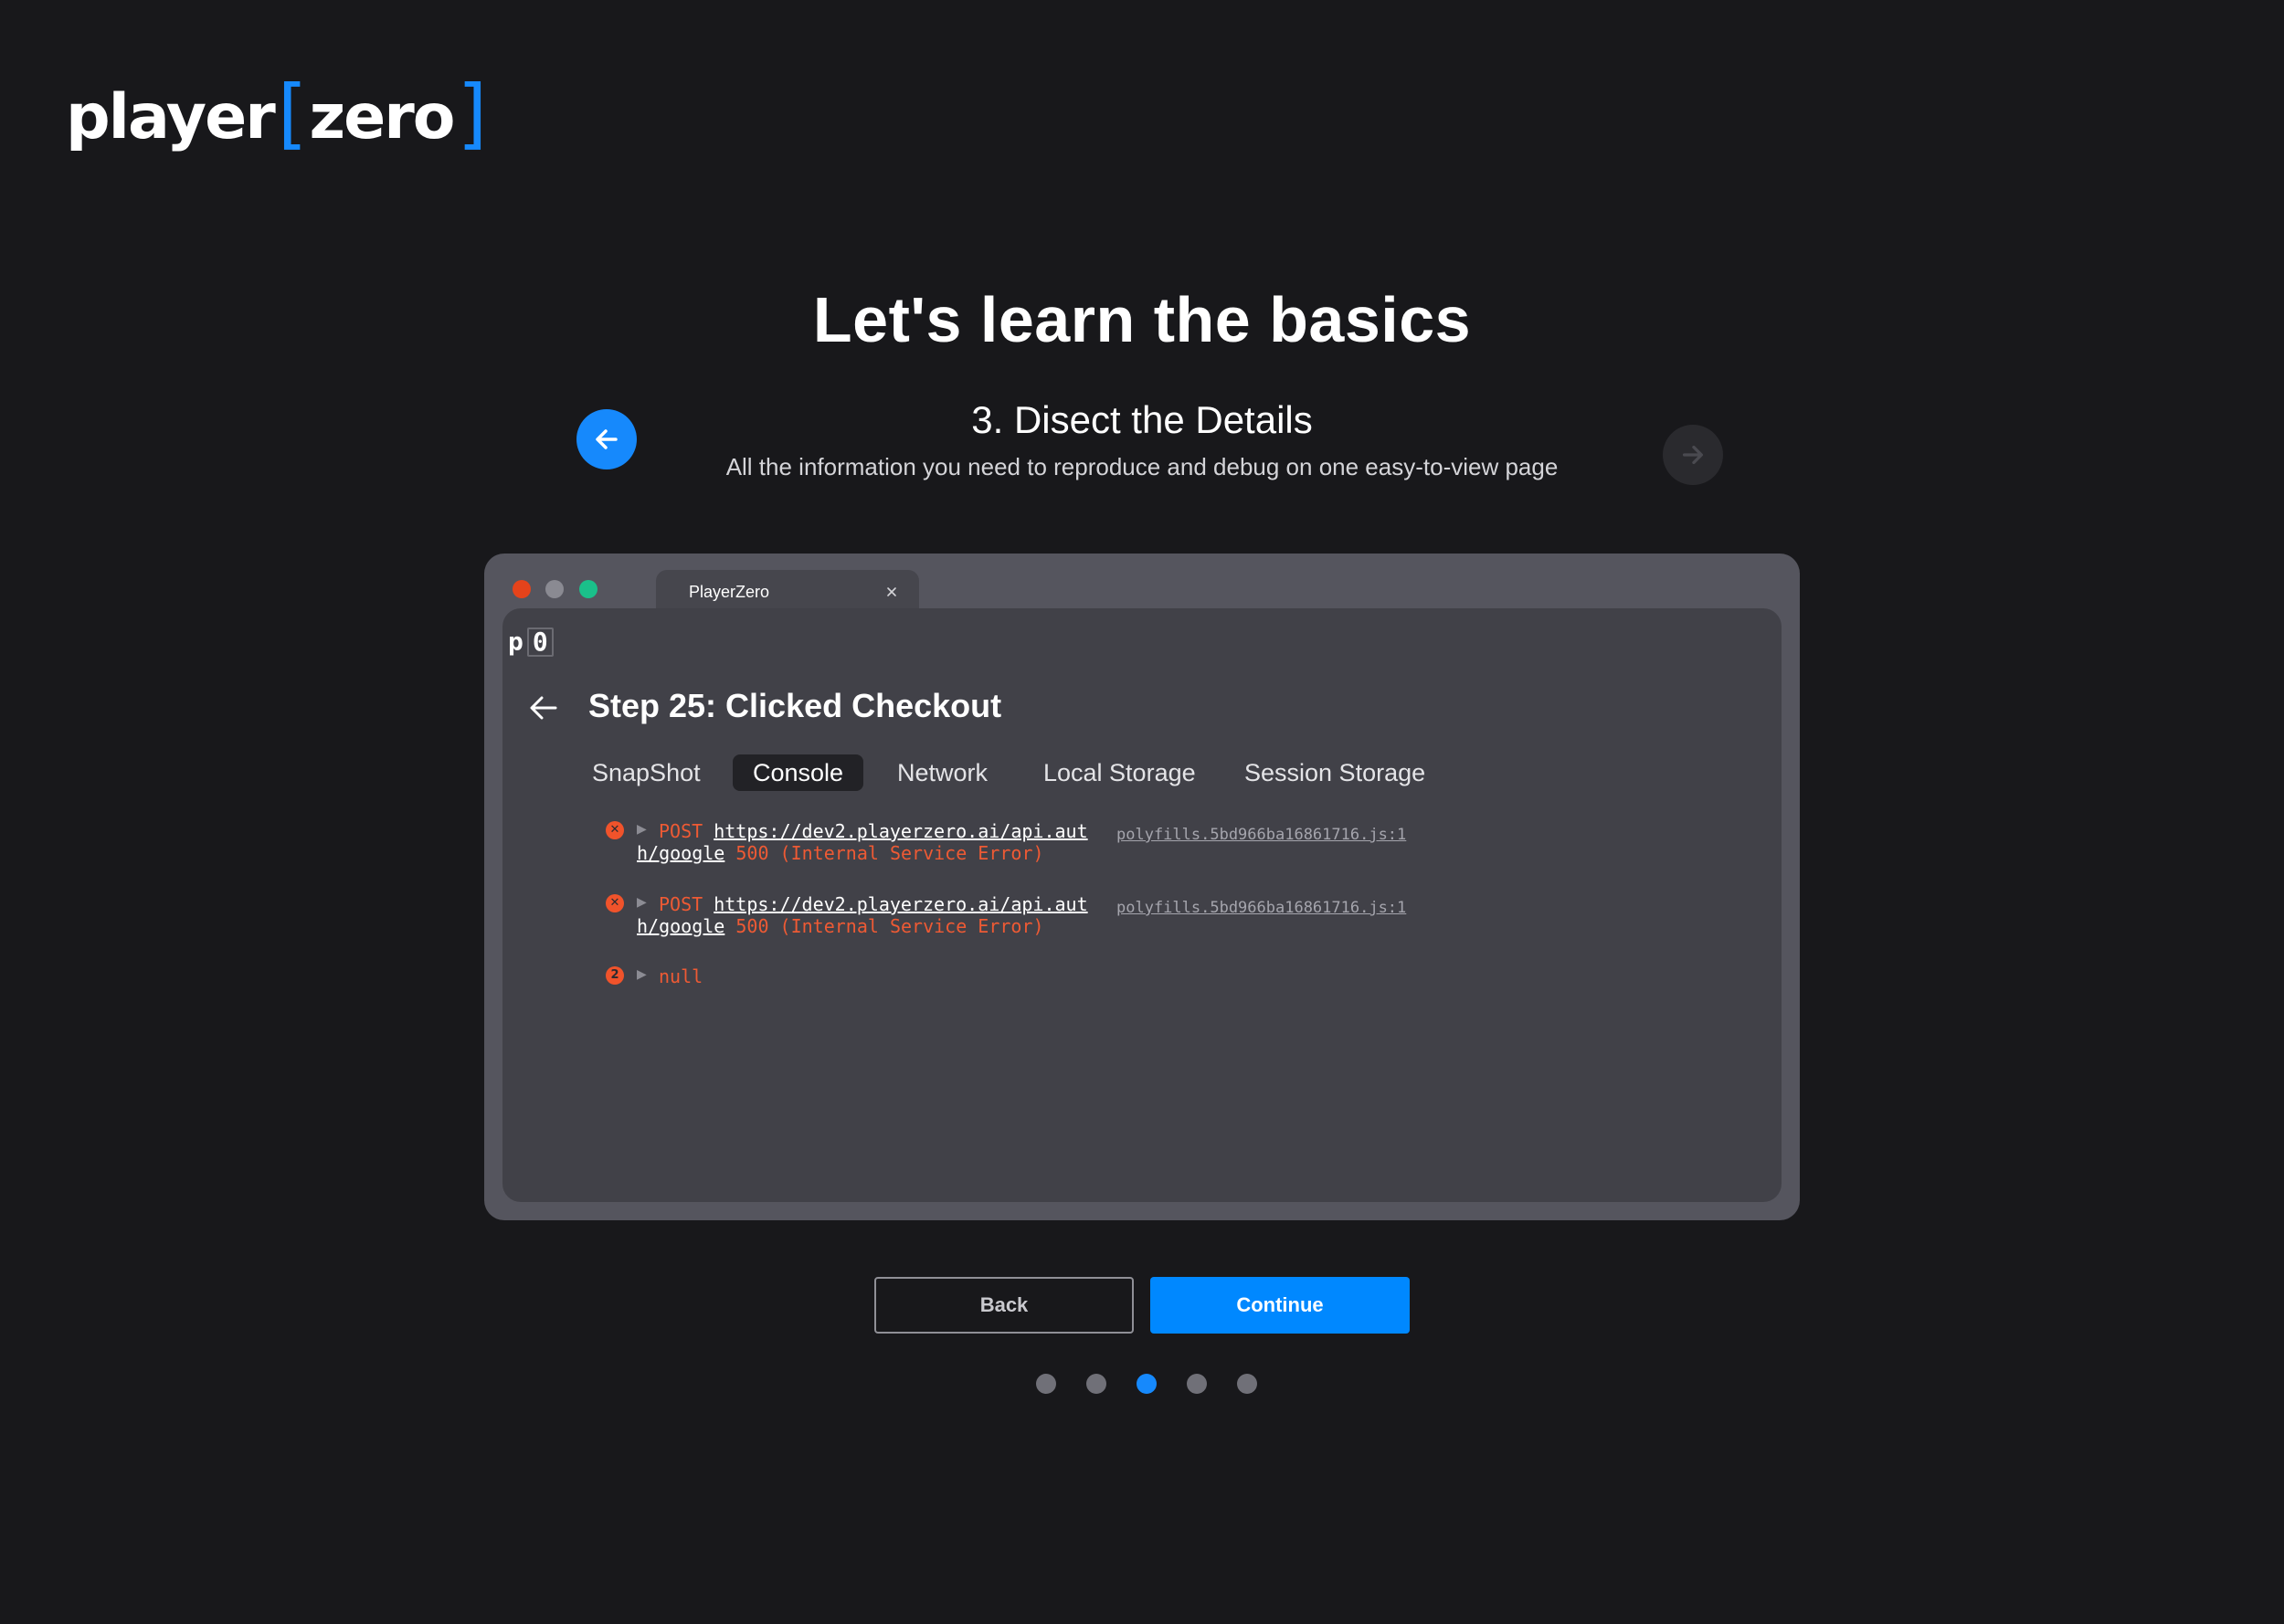 The width and height of the screenshot is (2284, 1624). I want to click on back-arrow-icon, so click(543, 708).